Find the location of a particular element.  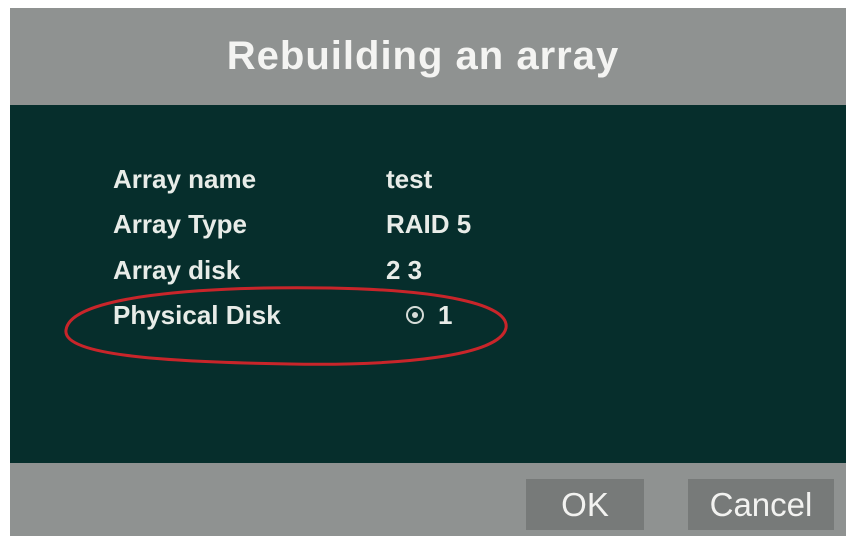

field-row-array-type: Array Type RAID 5 is located at coordinates (292, 224).